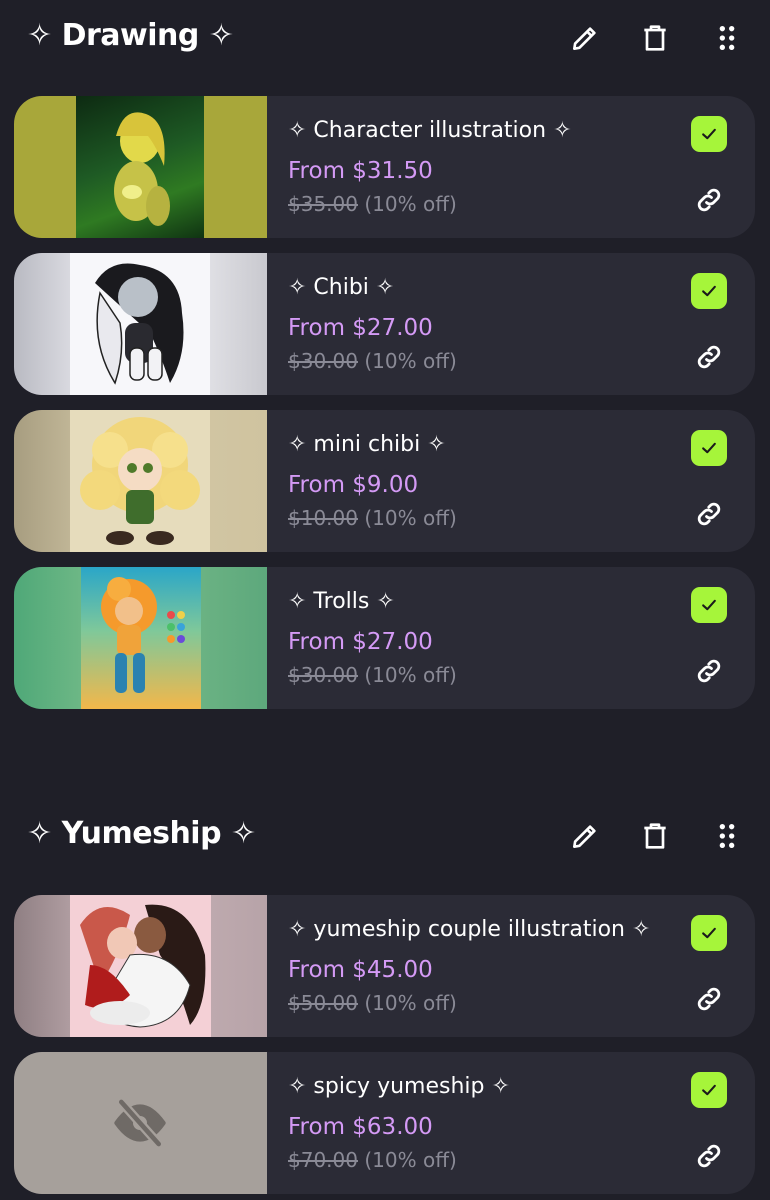 This screenshot has height=1200, width=770. I want to click on service-price: From $31.50, so click(360, 171).